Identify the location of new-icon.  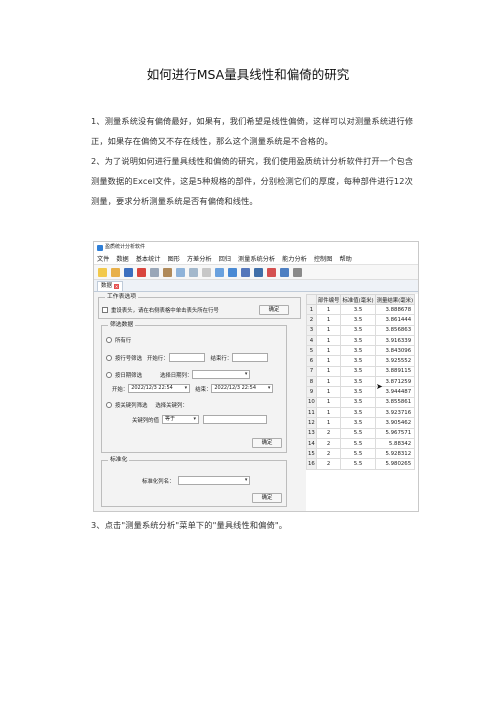
(102, 272).